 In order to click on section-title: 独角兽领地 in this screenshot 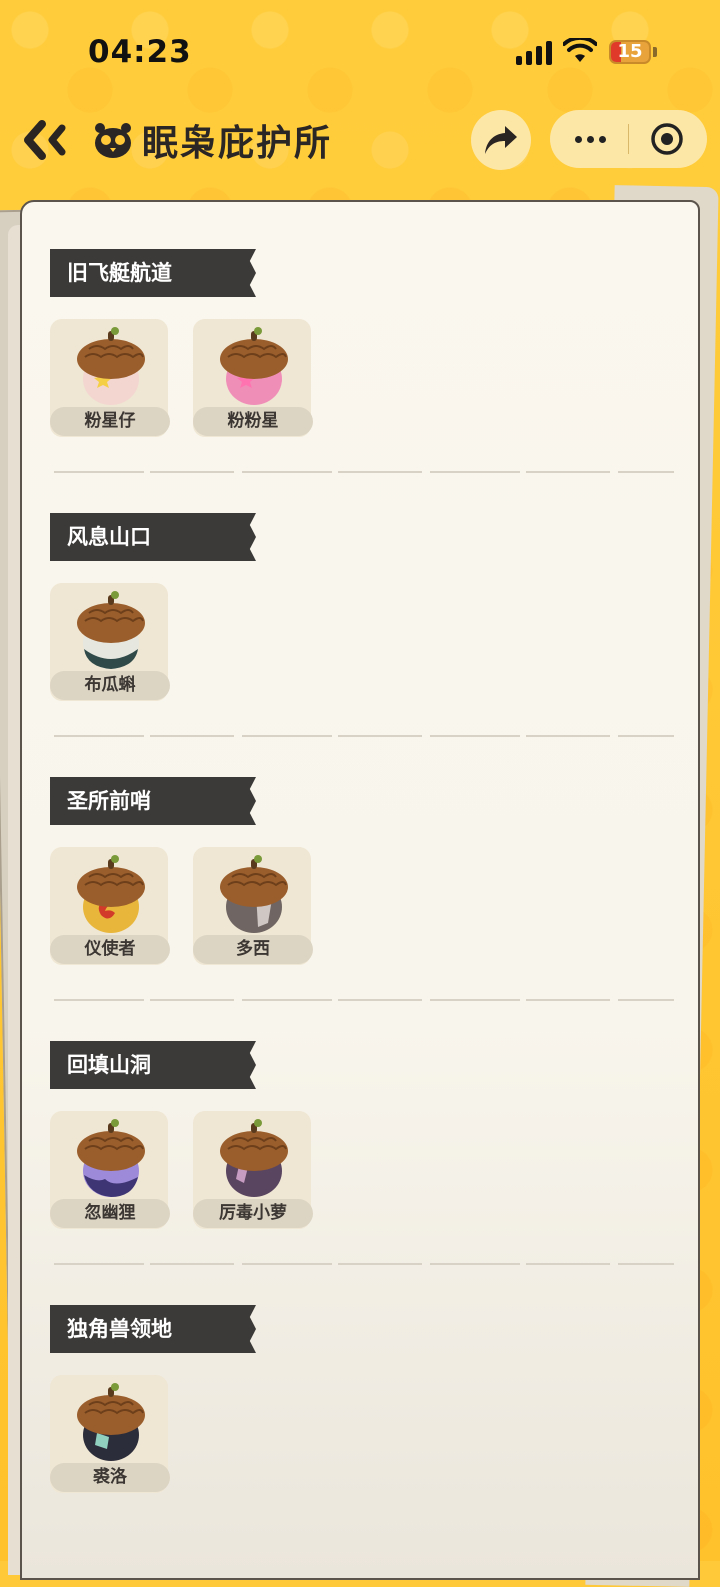, I will do `click(119, 1329)`.